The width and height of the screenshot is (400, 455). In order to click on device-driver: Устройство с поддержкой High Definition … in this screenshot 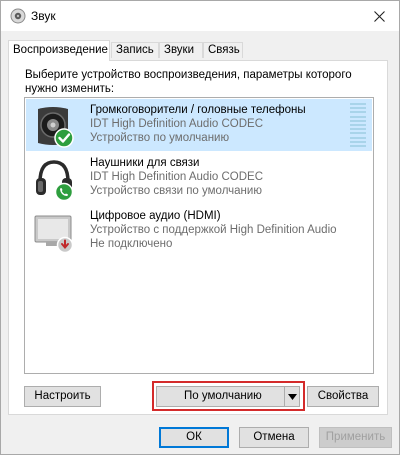, I will do `click(213, 230)`.